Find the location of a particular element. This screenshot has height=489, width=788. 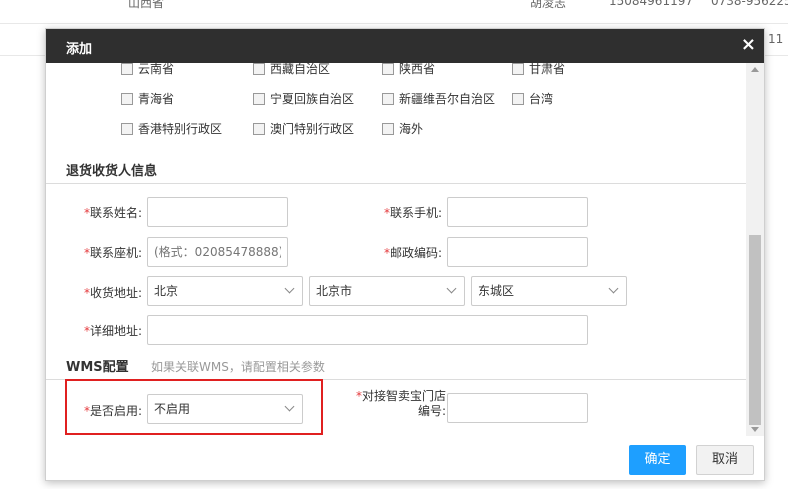

highlight-box is located at coordinates (194, 407).